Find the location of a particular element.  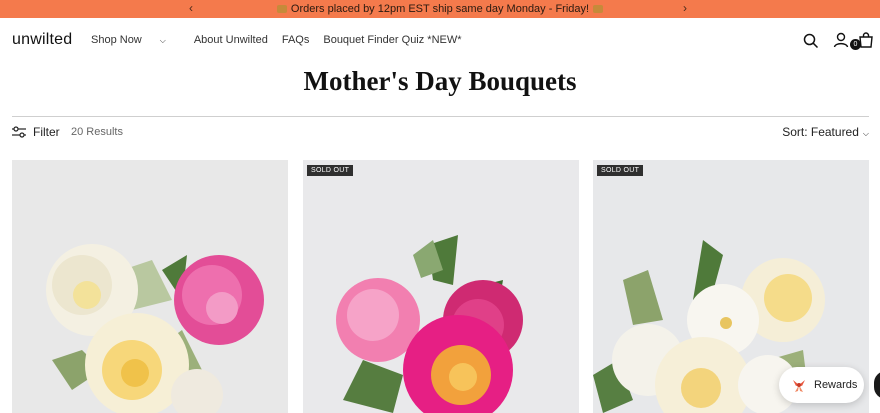

sort-dropdown: Sort: Featured ⌵ is located at coordinates (825, 132).